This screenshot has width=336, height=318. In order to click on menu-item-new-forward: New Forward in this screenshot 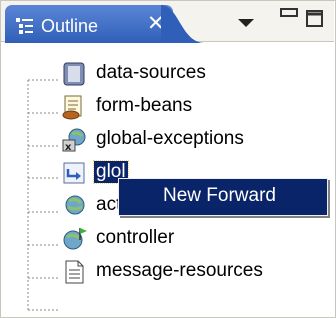, I will do `click(219, 196)`.